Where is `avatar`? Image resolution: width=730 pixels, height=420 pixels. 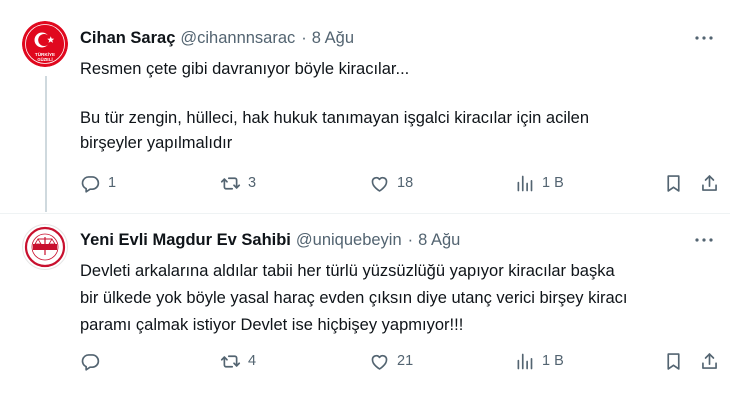 avatar is located at coordinates (45, 247).